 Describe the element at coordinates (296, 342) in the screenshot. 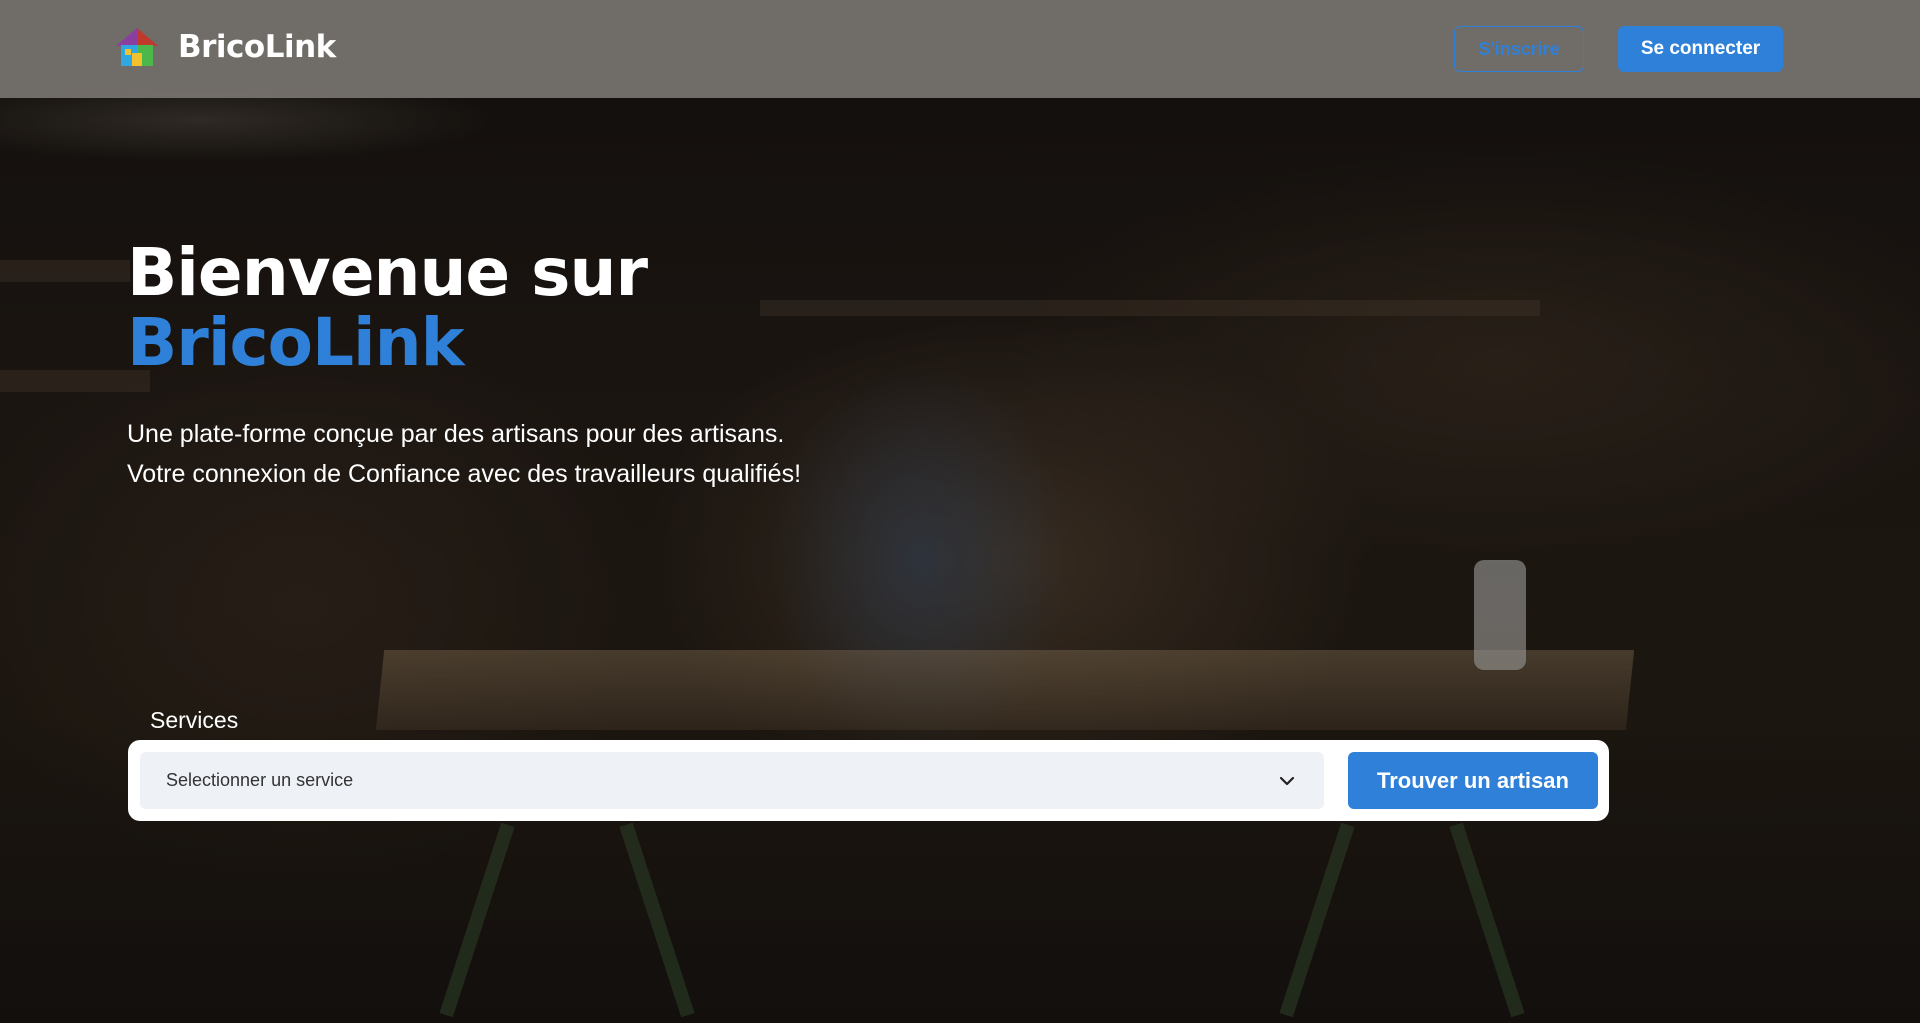

I see `hero-title-brand: BricoLink` at that location.